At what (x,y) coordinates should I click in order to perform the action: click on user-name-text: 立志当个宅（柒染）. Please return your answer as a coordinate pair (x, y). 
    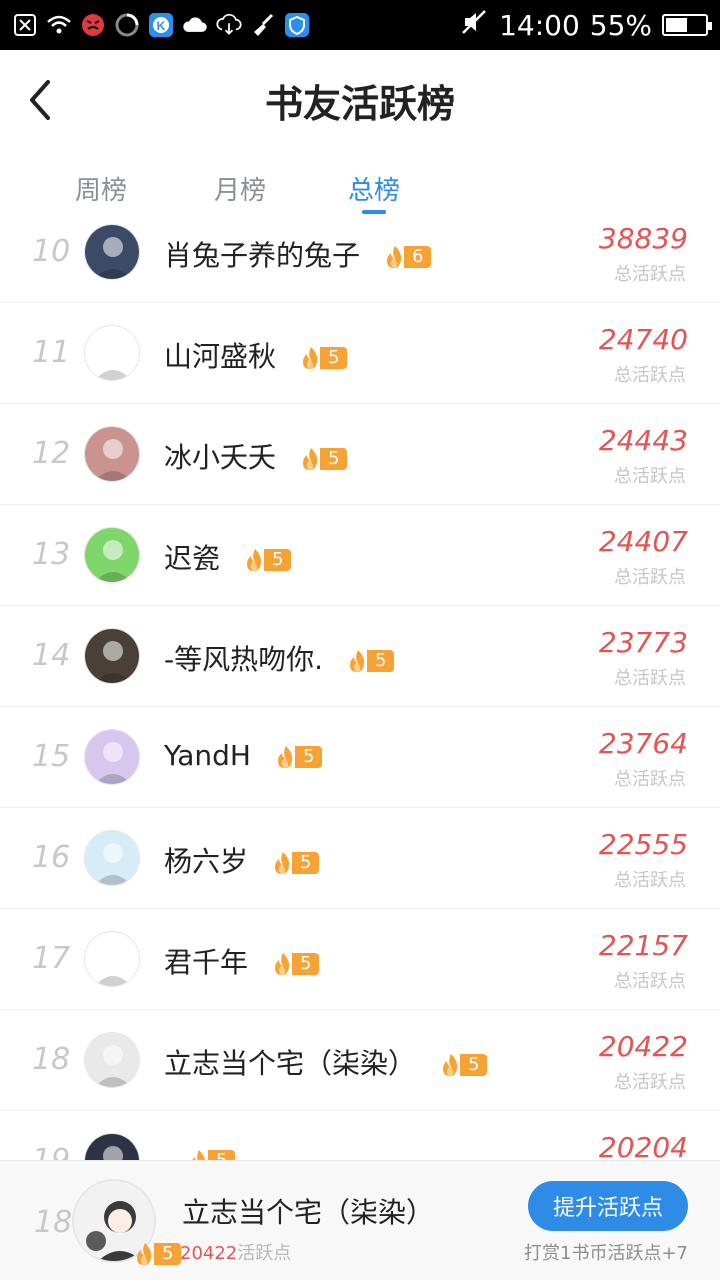
    Looking at the image, I should click on (290, 1063).